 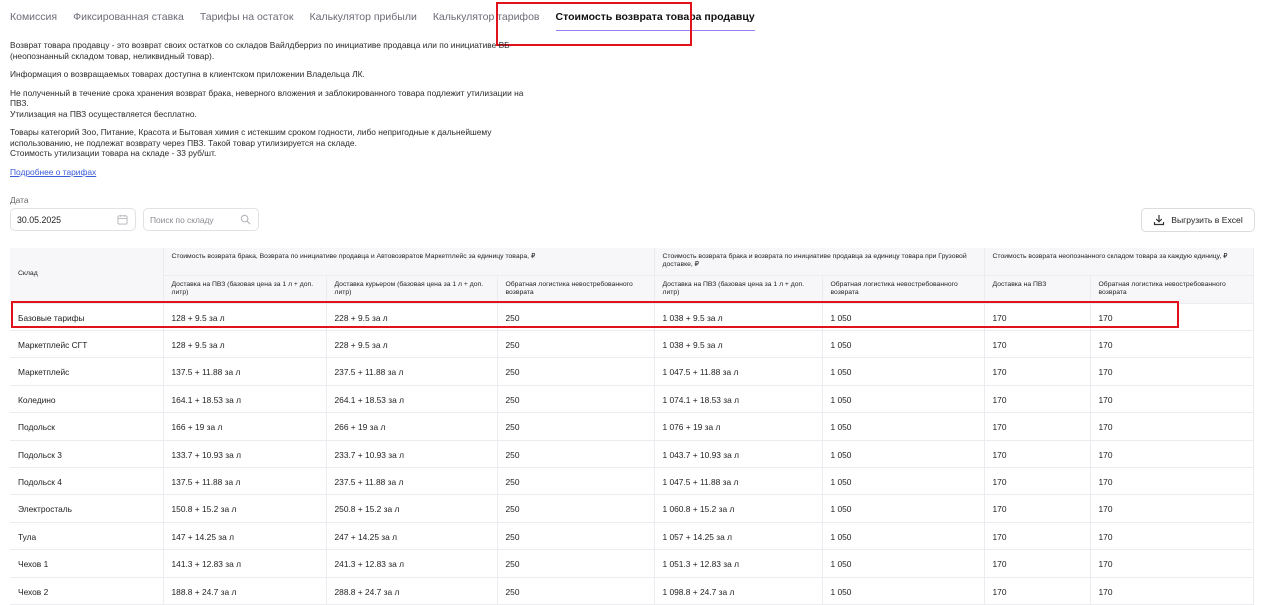 What do you see at coordinates (655, 19) in the screenshot?
I see `tab-5: Стоимость возврата товара продавцу` at bounding box center [655, 19].